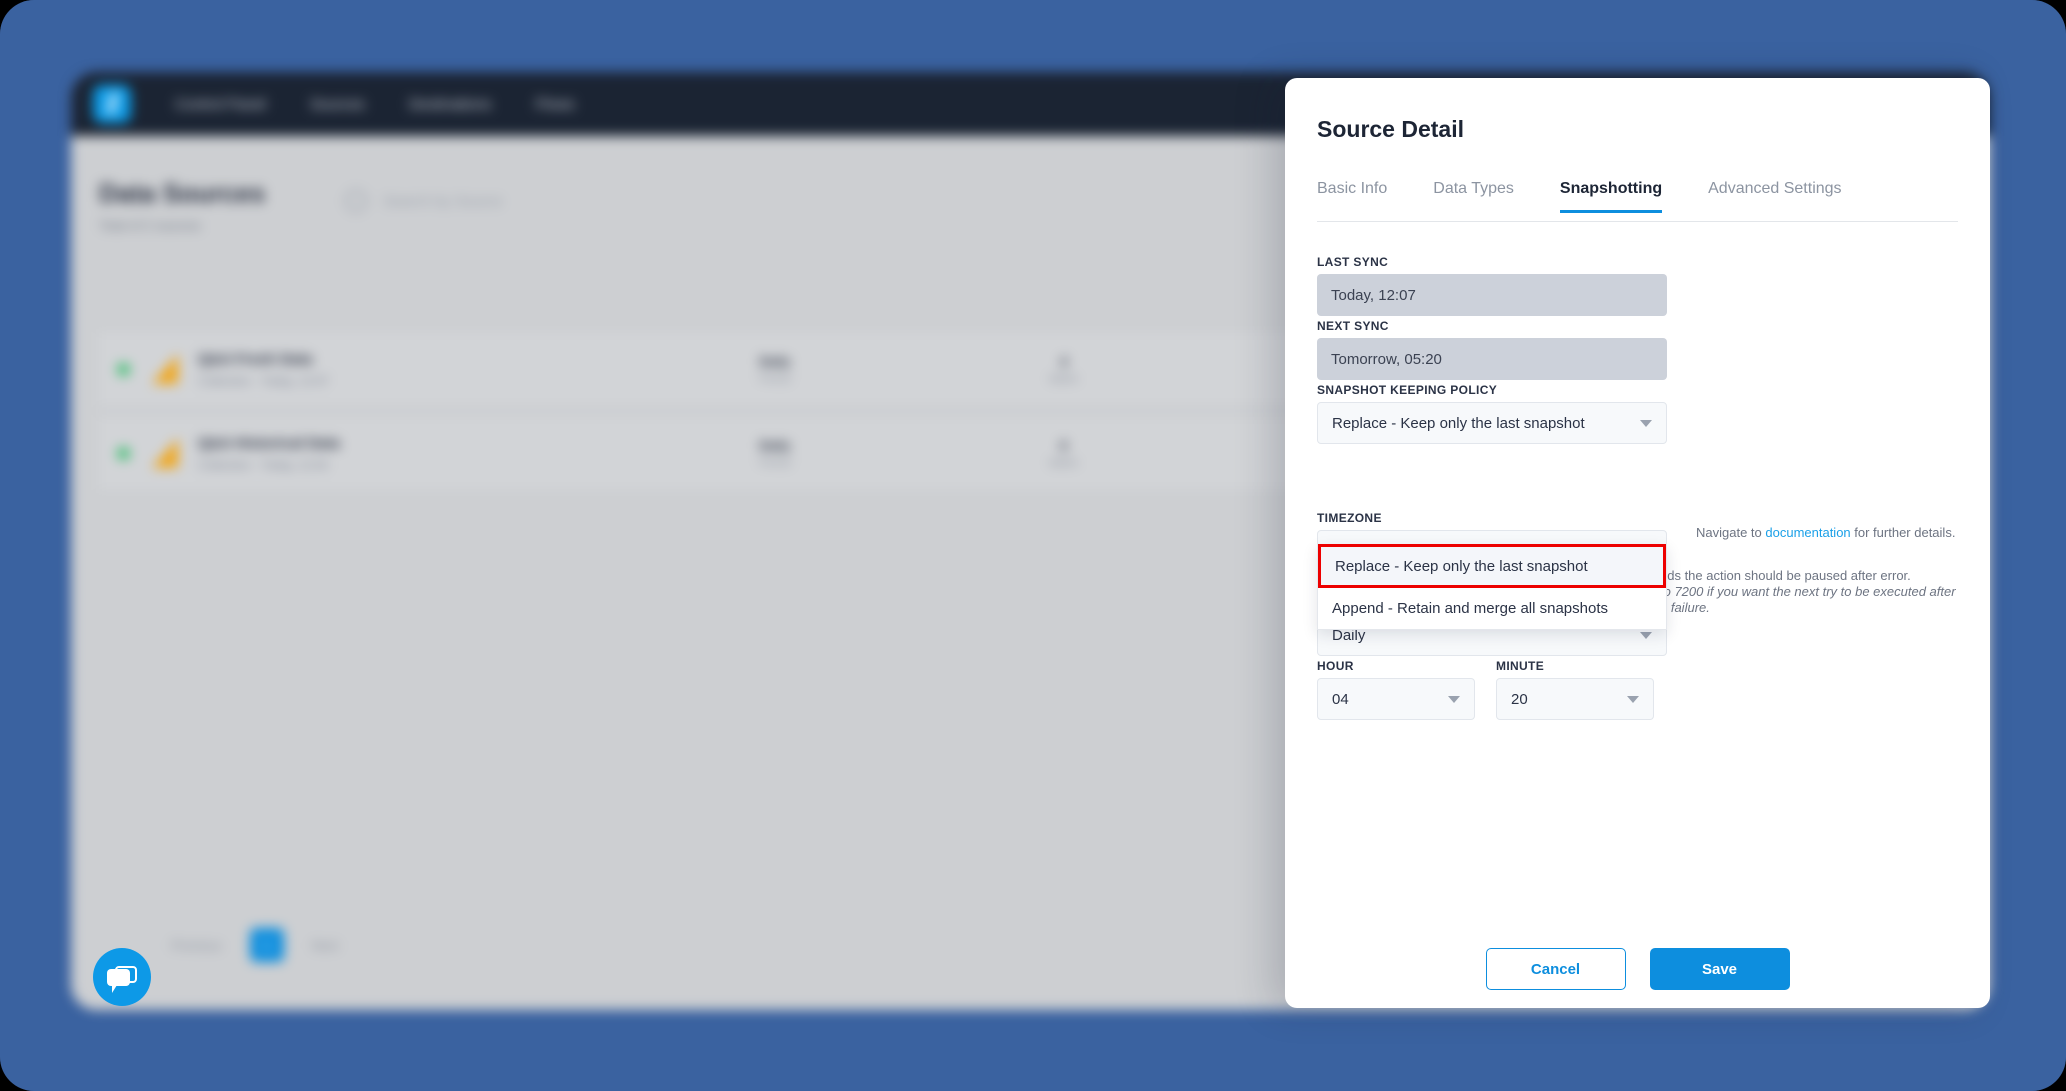 The image size is (2066, 1091). Describe the element at coordinates (337, 104) in the screenshot. I see `nav-item-sources: Sources` at that location.